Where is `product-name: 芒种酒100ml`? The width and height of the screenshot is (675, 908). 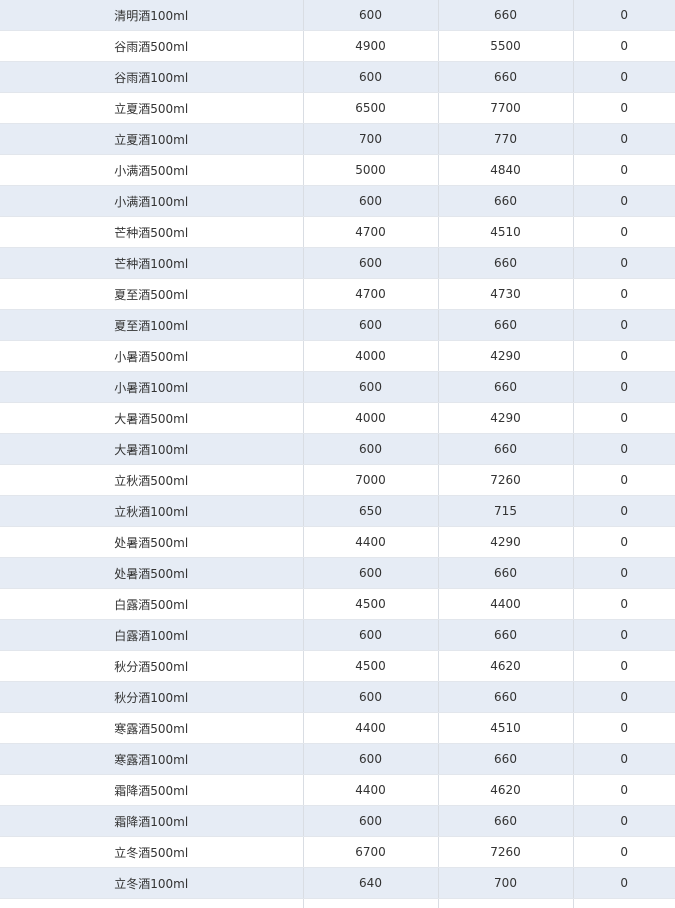
product-name: 芒种酒100ml is located at coordinates (151, 263).